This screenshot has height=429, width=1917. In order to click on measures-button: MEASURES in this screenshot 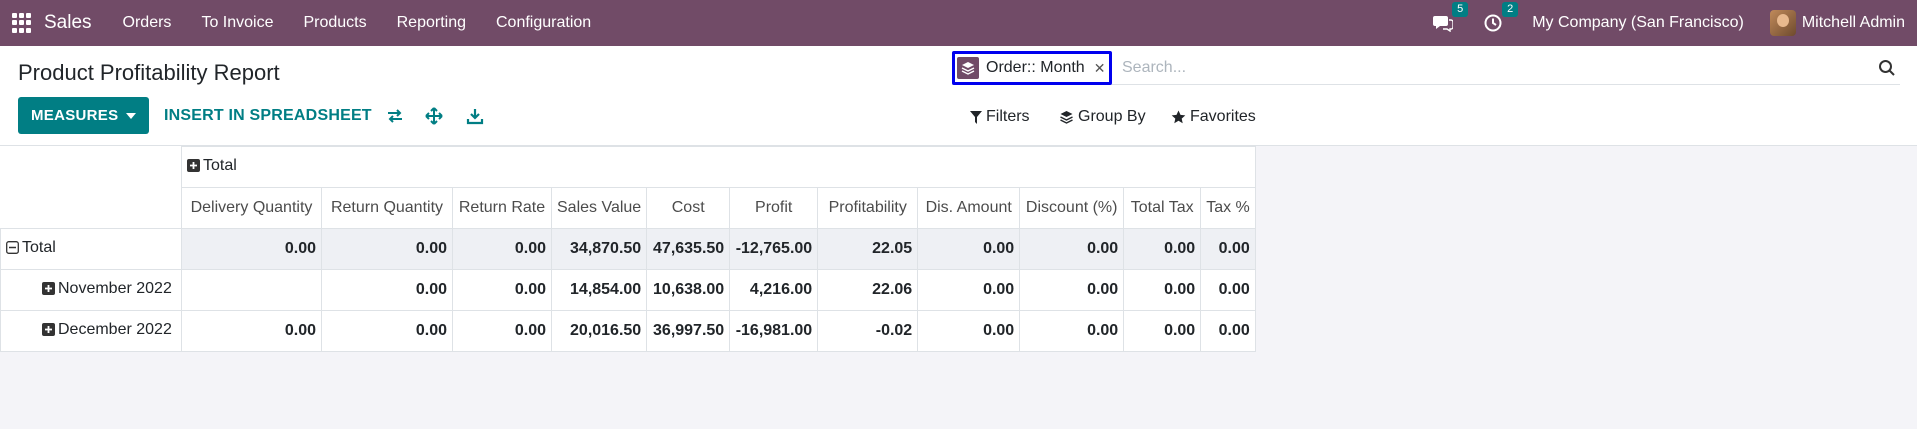, I will do `click(84, 115)`.